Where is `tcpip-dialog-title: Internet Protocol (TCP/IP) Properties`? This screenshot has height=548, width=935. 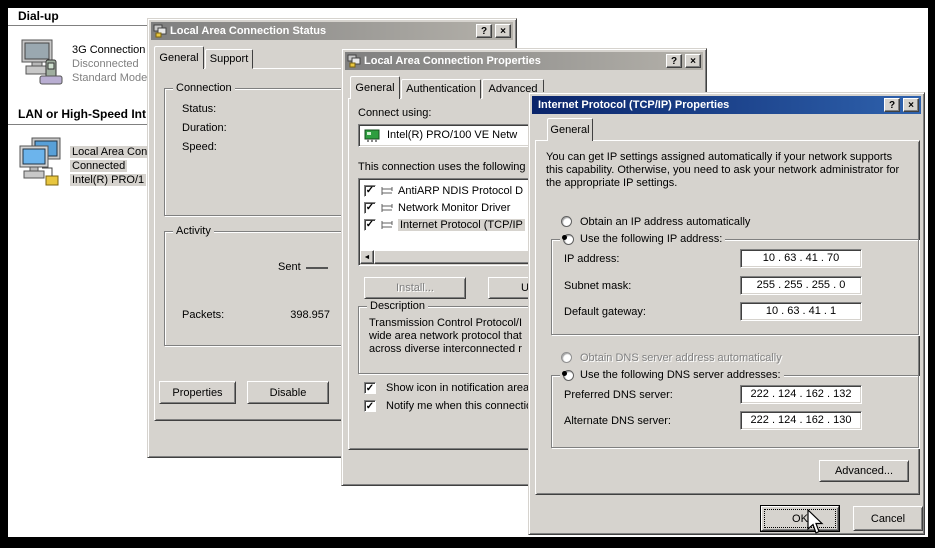
tcpip-dialog-title: Internet Protocol (TCP/IP) Properties is located at coordinates (634, 105).